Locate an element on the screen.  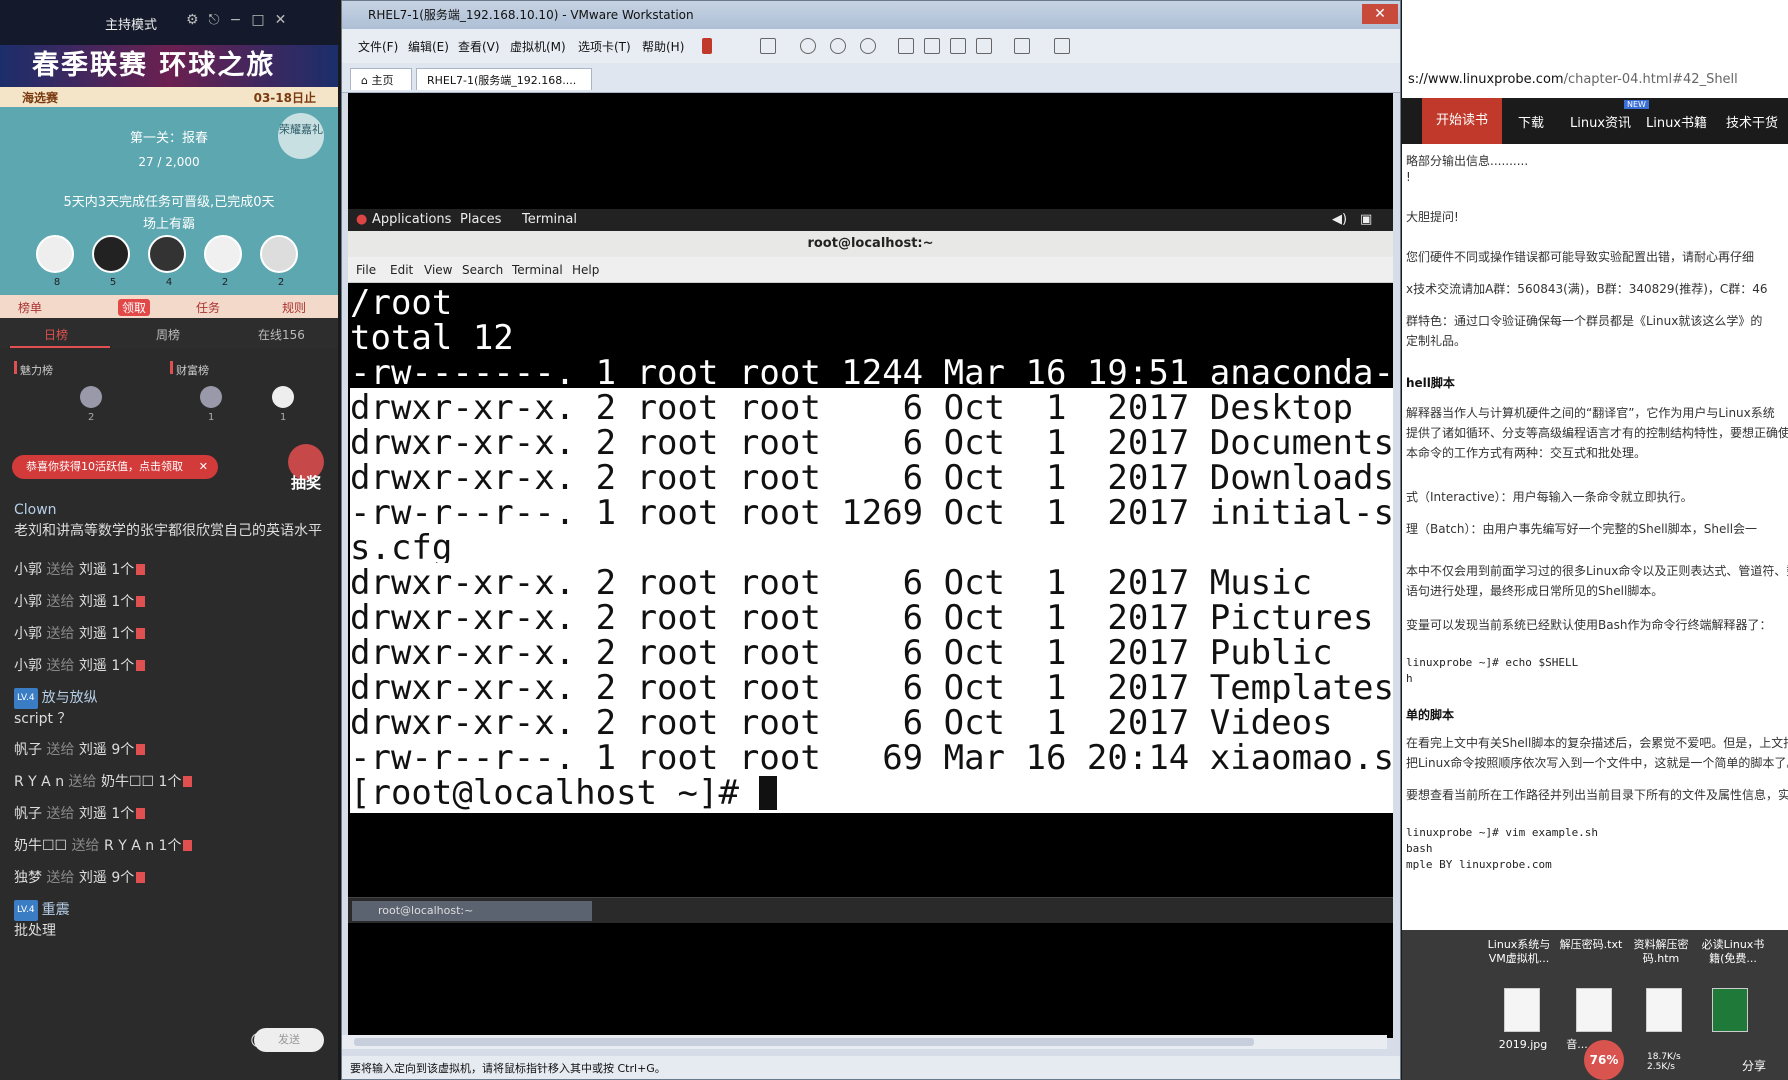
menu-view: 查看(V) is located at coordinates (479, 46).